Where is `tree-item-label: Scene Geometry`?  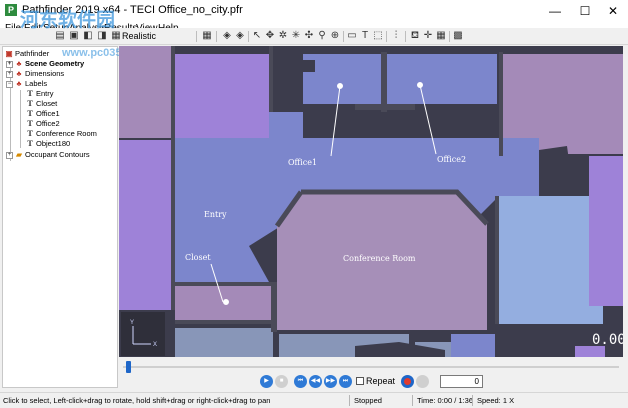 tree-item-label: Scene Geometry is located at coordinates (55, 63).